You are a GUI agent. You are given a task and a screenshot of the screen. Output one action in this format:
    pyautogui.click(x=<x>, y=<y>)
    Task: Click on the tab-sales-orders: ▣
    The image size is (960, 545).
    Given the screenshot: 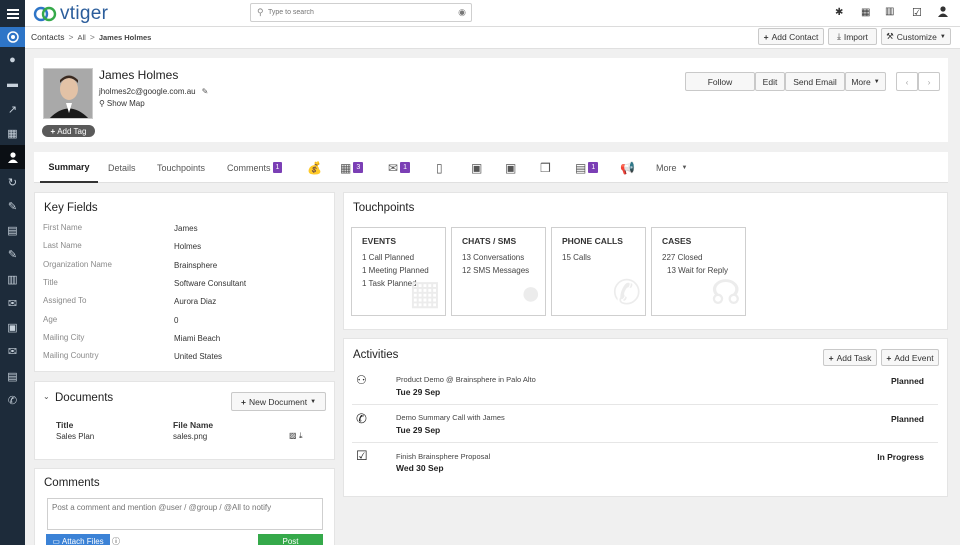 What is the action you would take?
    pyautogui.click(x=510, y=167)
    